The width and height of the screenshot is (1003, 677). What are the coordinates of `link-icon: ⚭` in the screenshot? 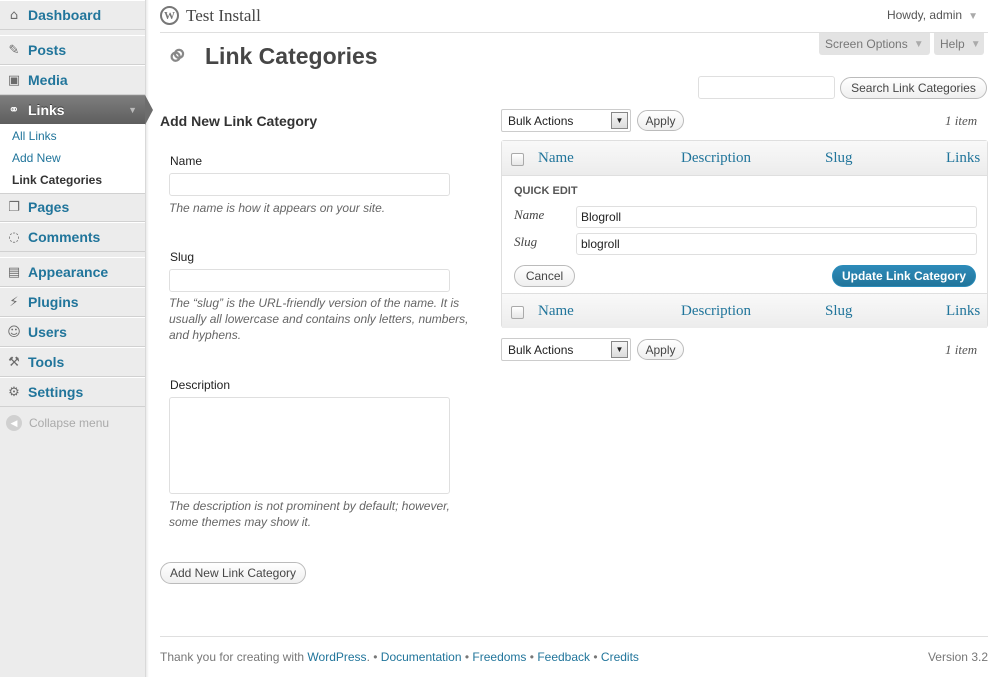 It's located at (14, 110).